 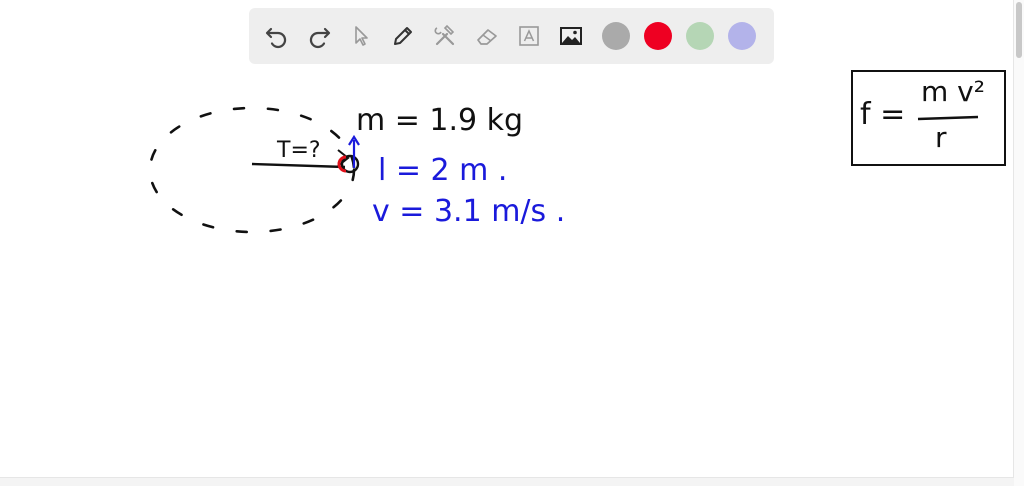 I want to click on undo-icon, so click(x=276, y=38).